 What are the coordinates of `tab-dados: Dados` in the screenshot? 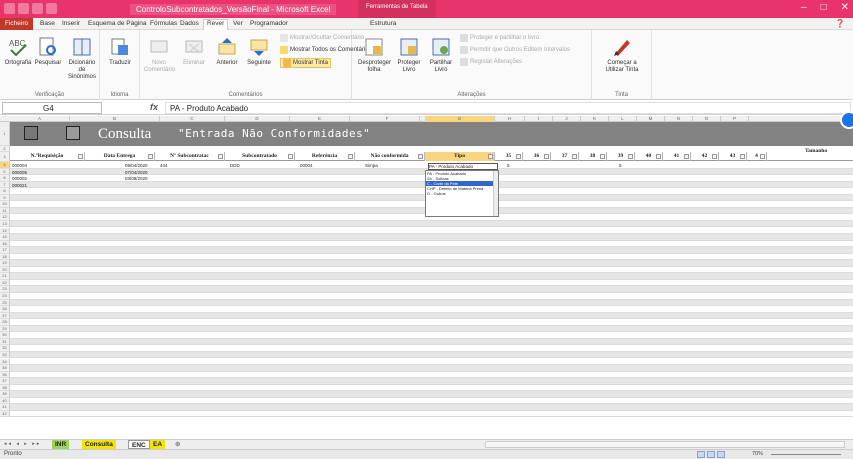 It's located at (189, 23).